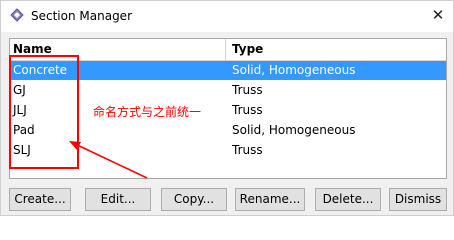 Image resolution: width=454 pixels, height=240 pixels. What do you see at coordinates (32, 49) in the screenshot?
I see `column-header-name: Name` at bounding box center [32, 49].